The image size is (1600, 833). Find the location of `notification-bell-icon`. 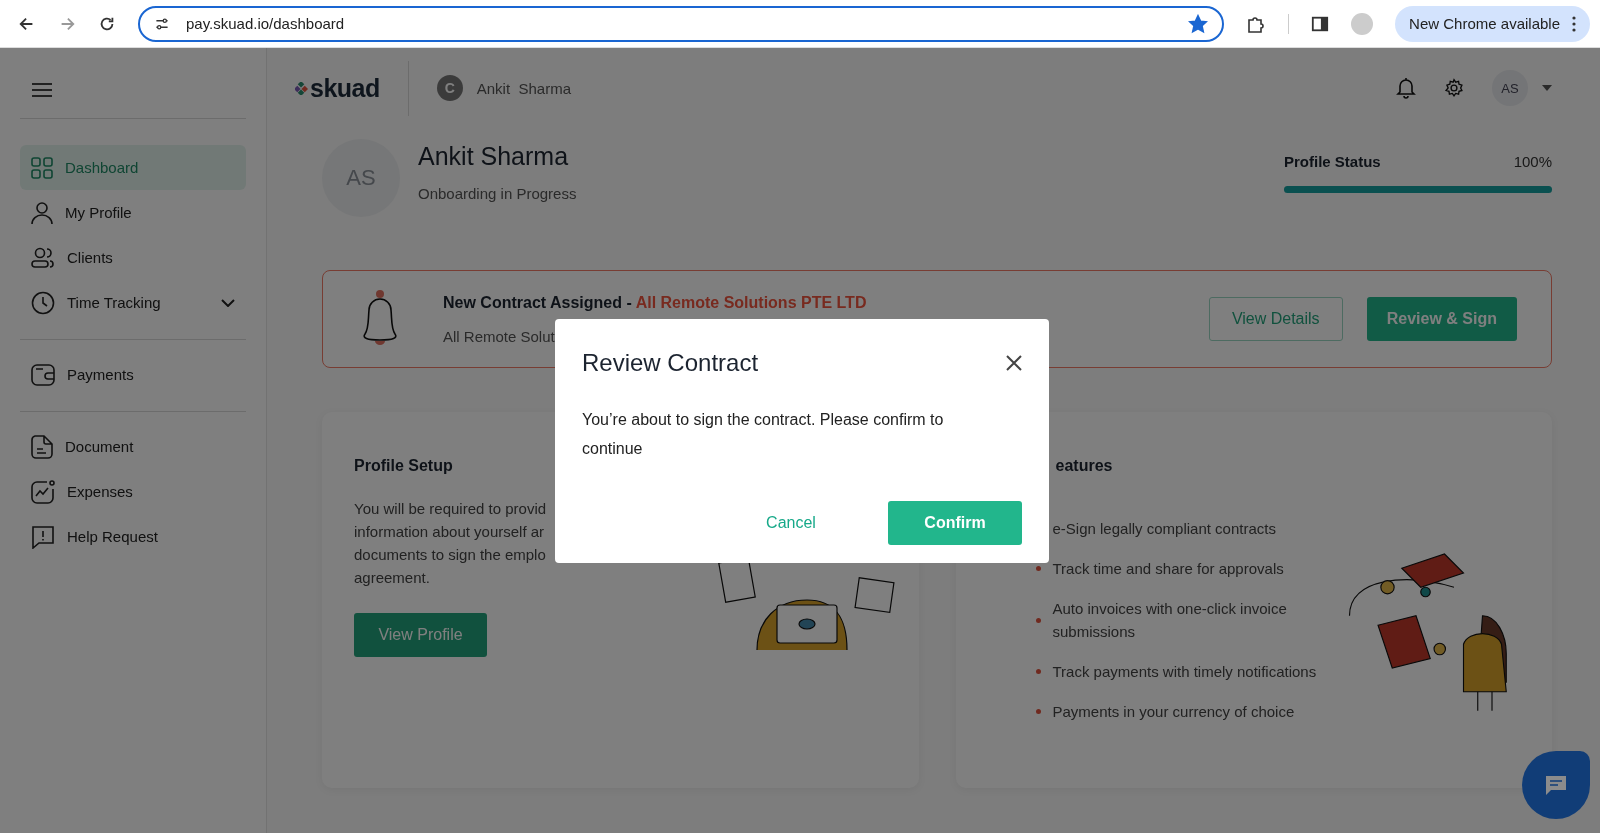

notification-bell-icon is located at coordinates (1406, 88).